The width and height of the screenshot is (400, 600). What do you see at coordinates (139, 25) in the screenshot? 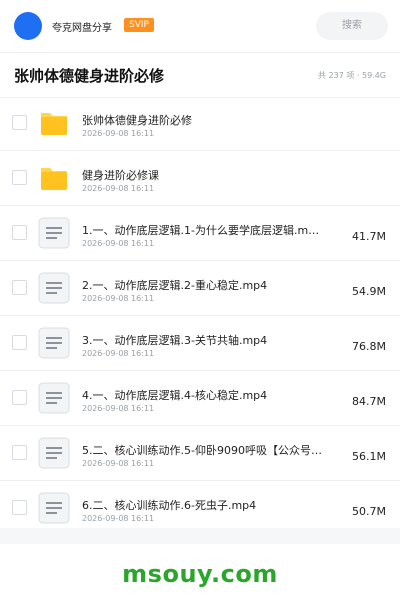
I see `svip-badge: SVIP` at bounding box center [139, 25].